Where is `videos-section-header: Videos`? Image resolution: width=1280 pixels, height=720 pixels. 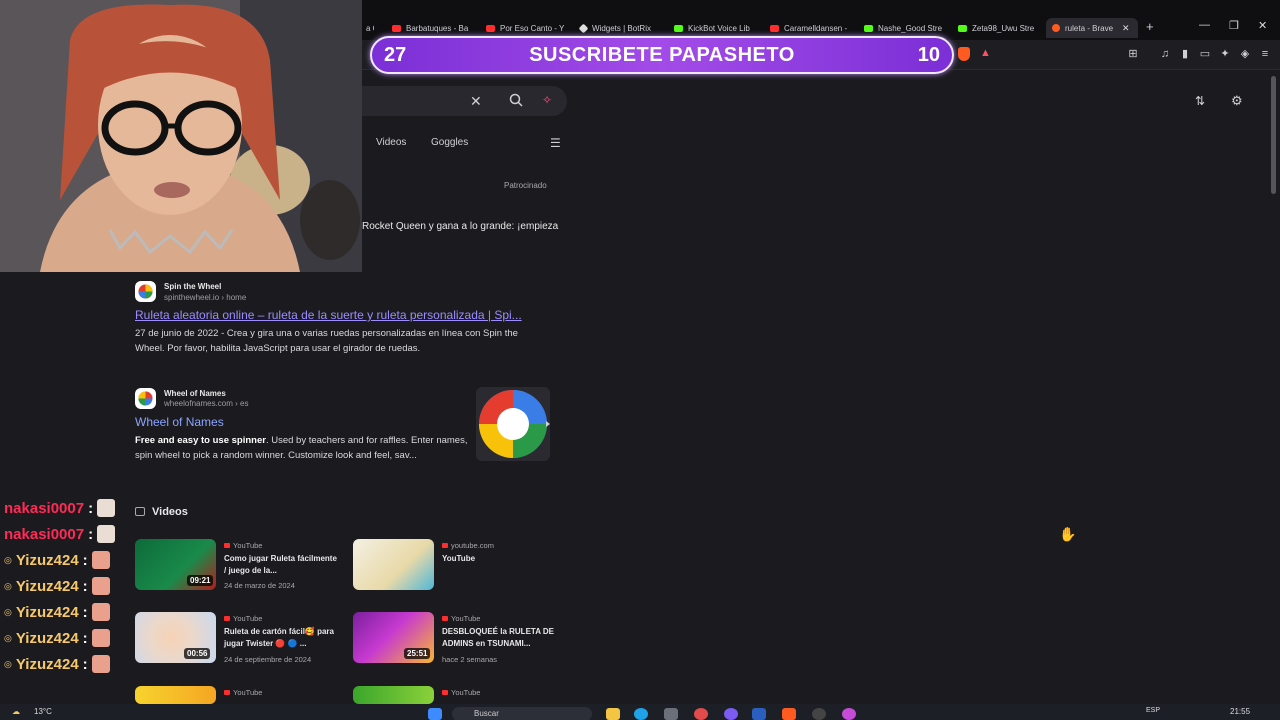
videos-section-header: Videos is located at coordinates (170, 512).